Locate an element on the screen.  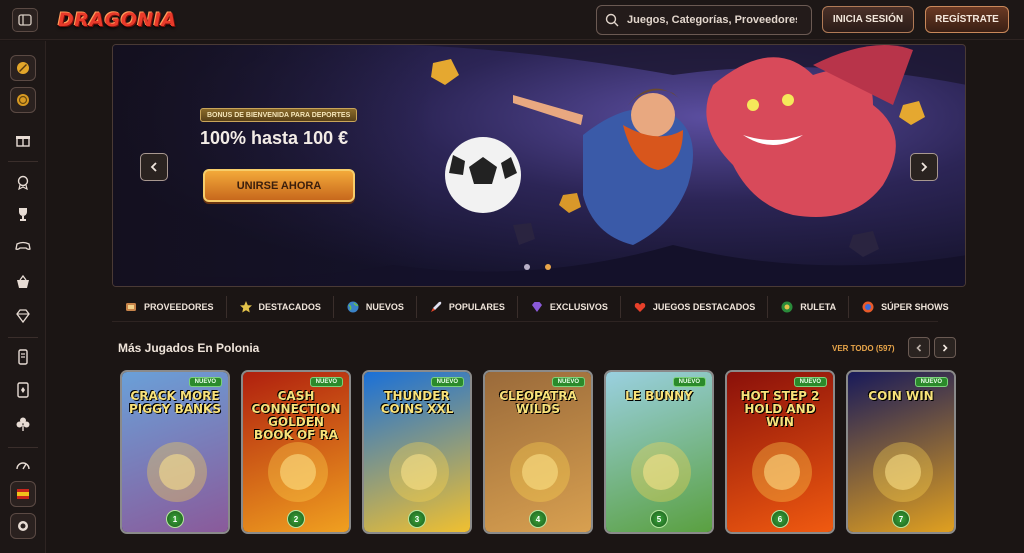
sidebar-toggle-icon is located at coordinates (25, 20).